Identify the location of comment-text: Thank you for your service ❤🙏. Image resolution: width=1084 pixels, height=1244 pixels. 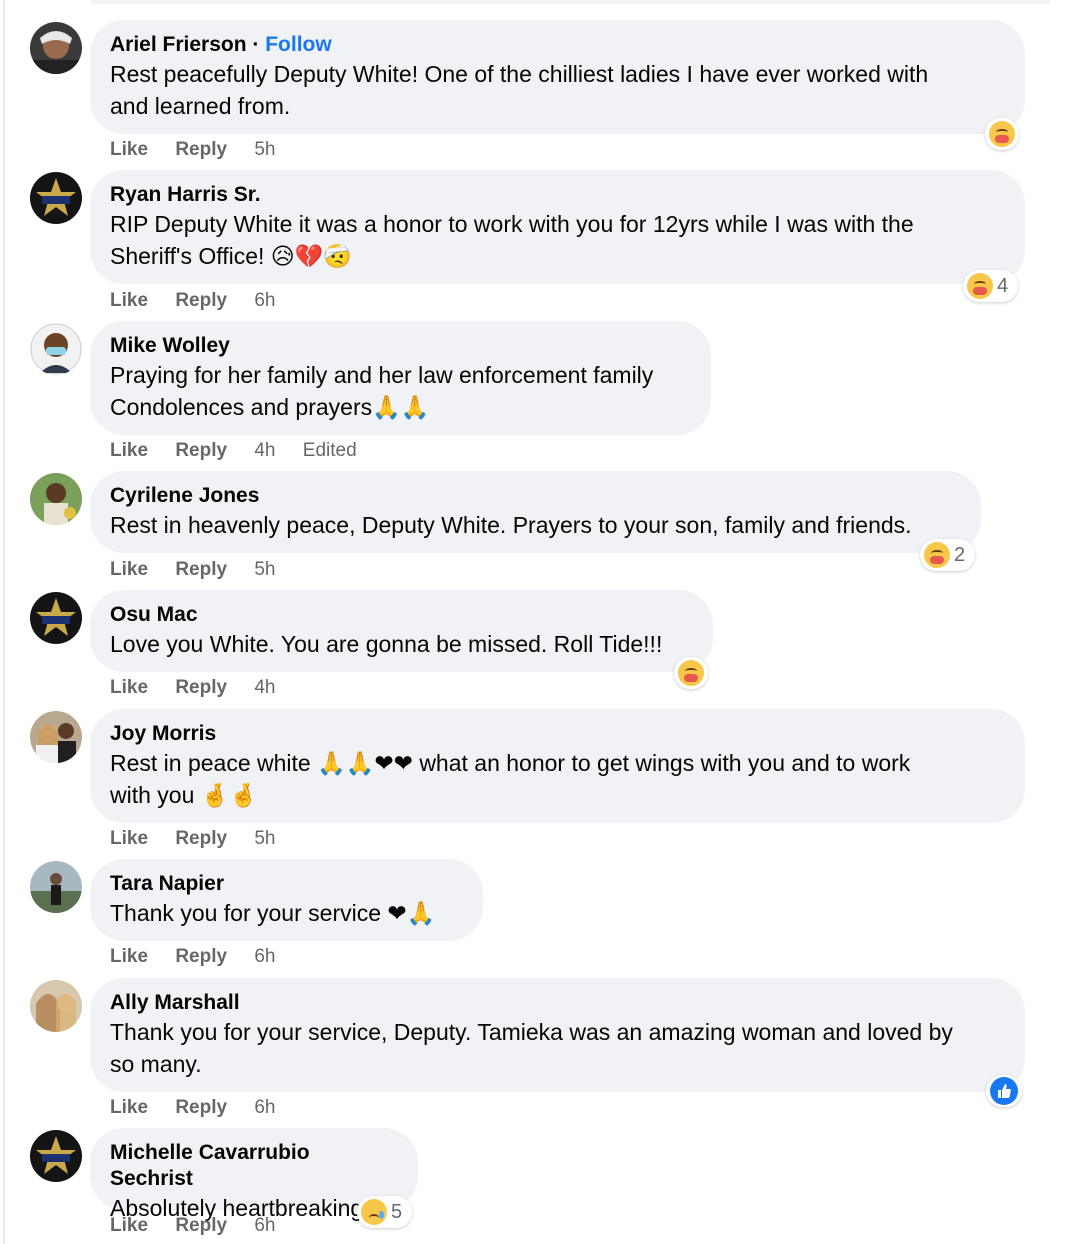
(273, 913).